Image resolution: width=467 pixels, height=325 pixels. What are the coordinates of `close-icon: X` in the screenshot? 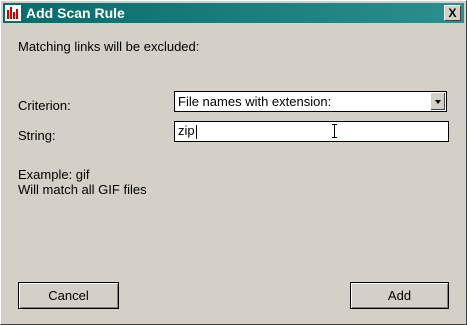 It's located at (452, 13).